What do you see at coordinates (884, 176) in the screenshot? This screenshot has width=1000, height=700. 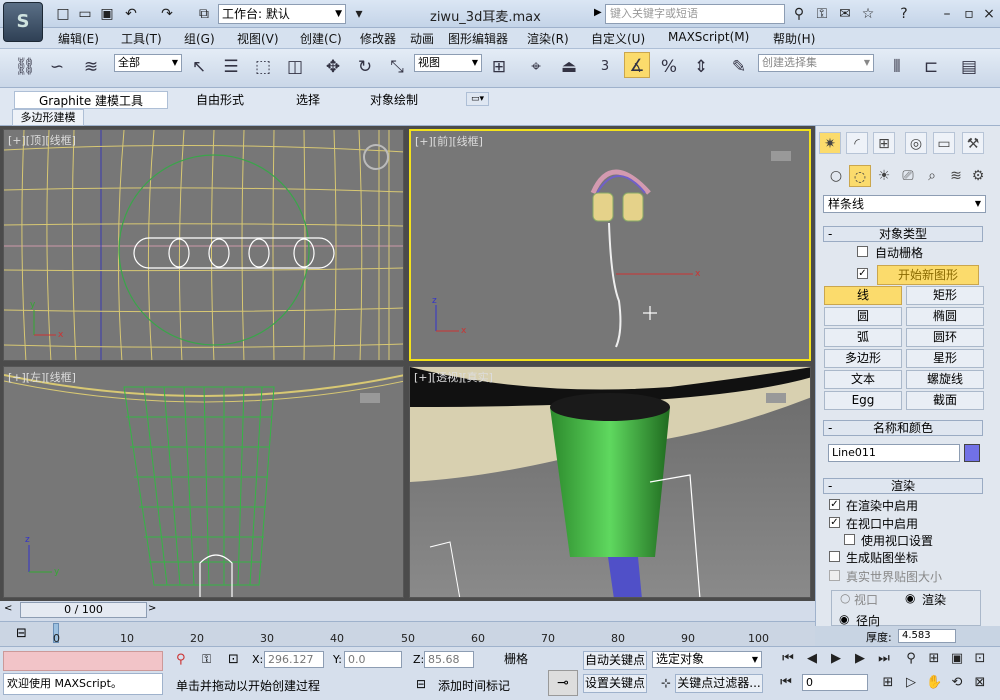 I see `lights-icon: ☀` at bounding box center [884, 176].